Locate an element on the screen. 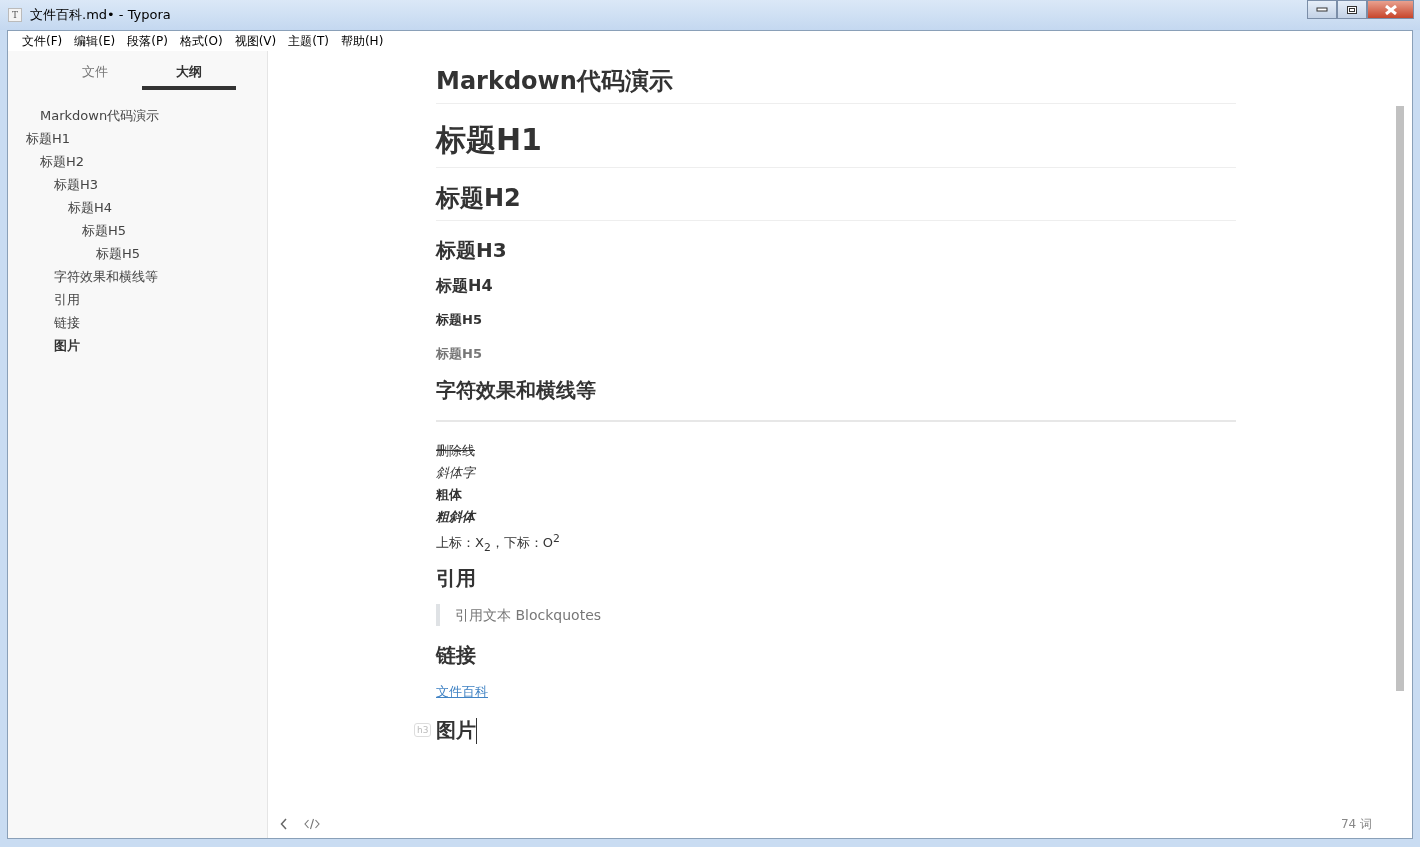  window-title: 文件百科.md• - Typora is located at coordinates (100, 15).